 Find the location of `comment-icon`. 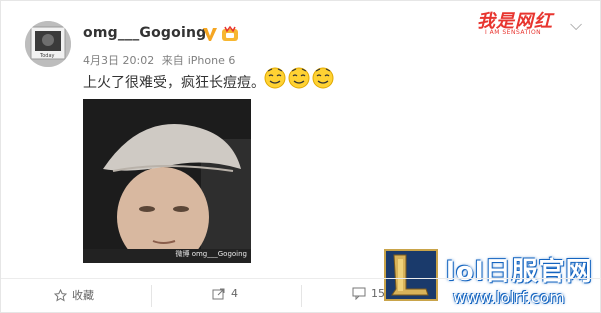

comment-icon is located at coordinates (359, 293).